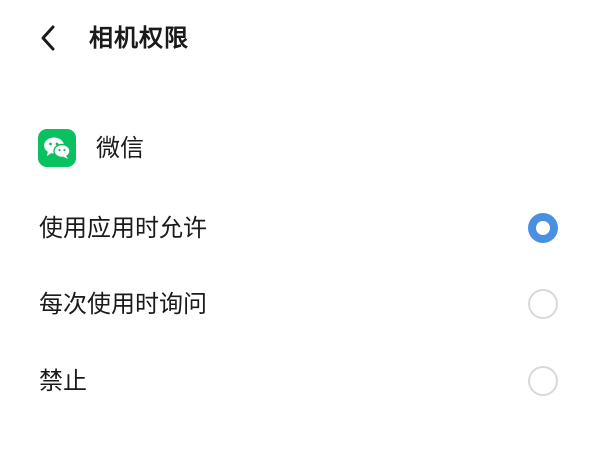 The height and width of the screenshot is (466, 600). What do you see at coordinates (120, 148) in the screenshot?
I see `app-name: 微信` at bounding box center [120, 148].